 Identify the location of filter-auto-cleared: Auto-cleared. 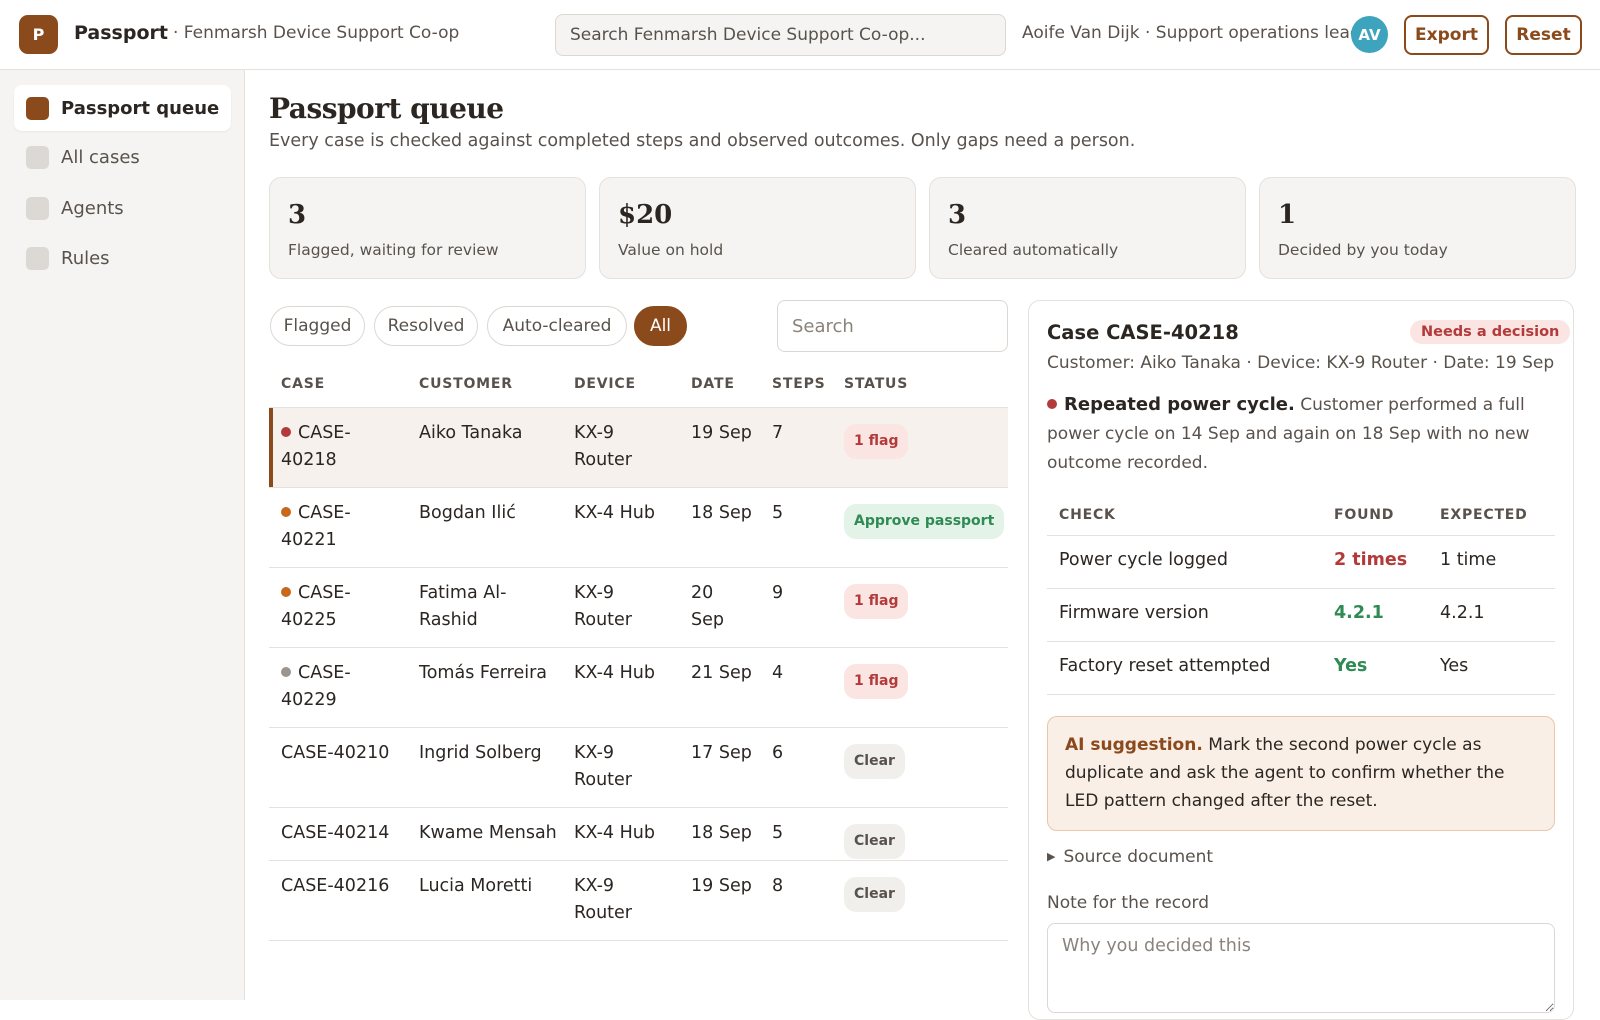
(557, 326).